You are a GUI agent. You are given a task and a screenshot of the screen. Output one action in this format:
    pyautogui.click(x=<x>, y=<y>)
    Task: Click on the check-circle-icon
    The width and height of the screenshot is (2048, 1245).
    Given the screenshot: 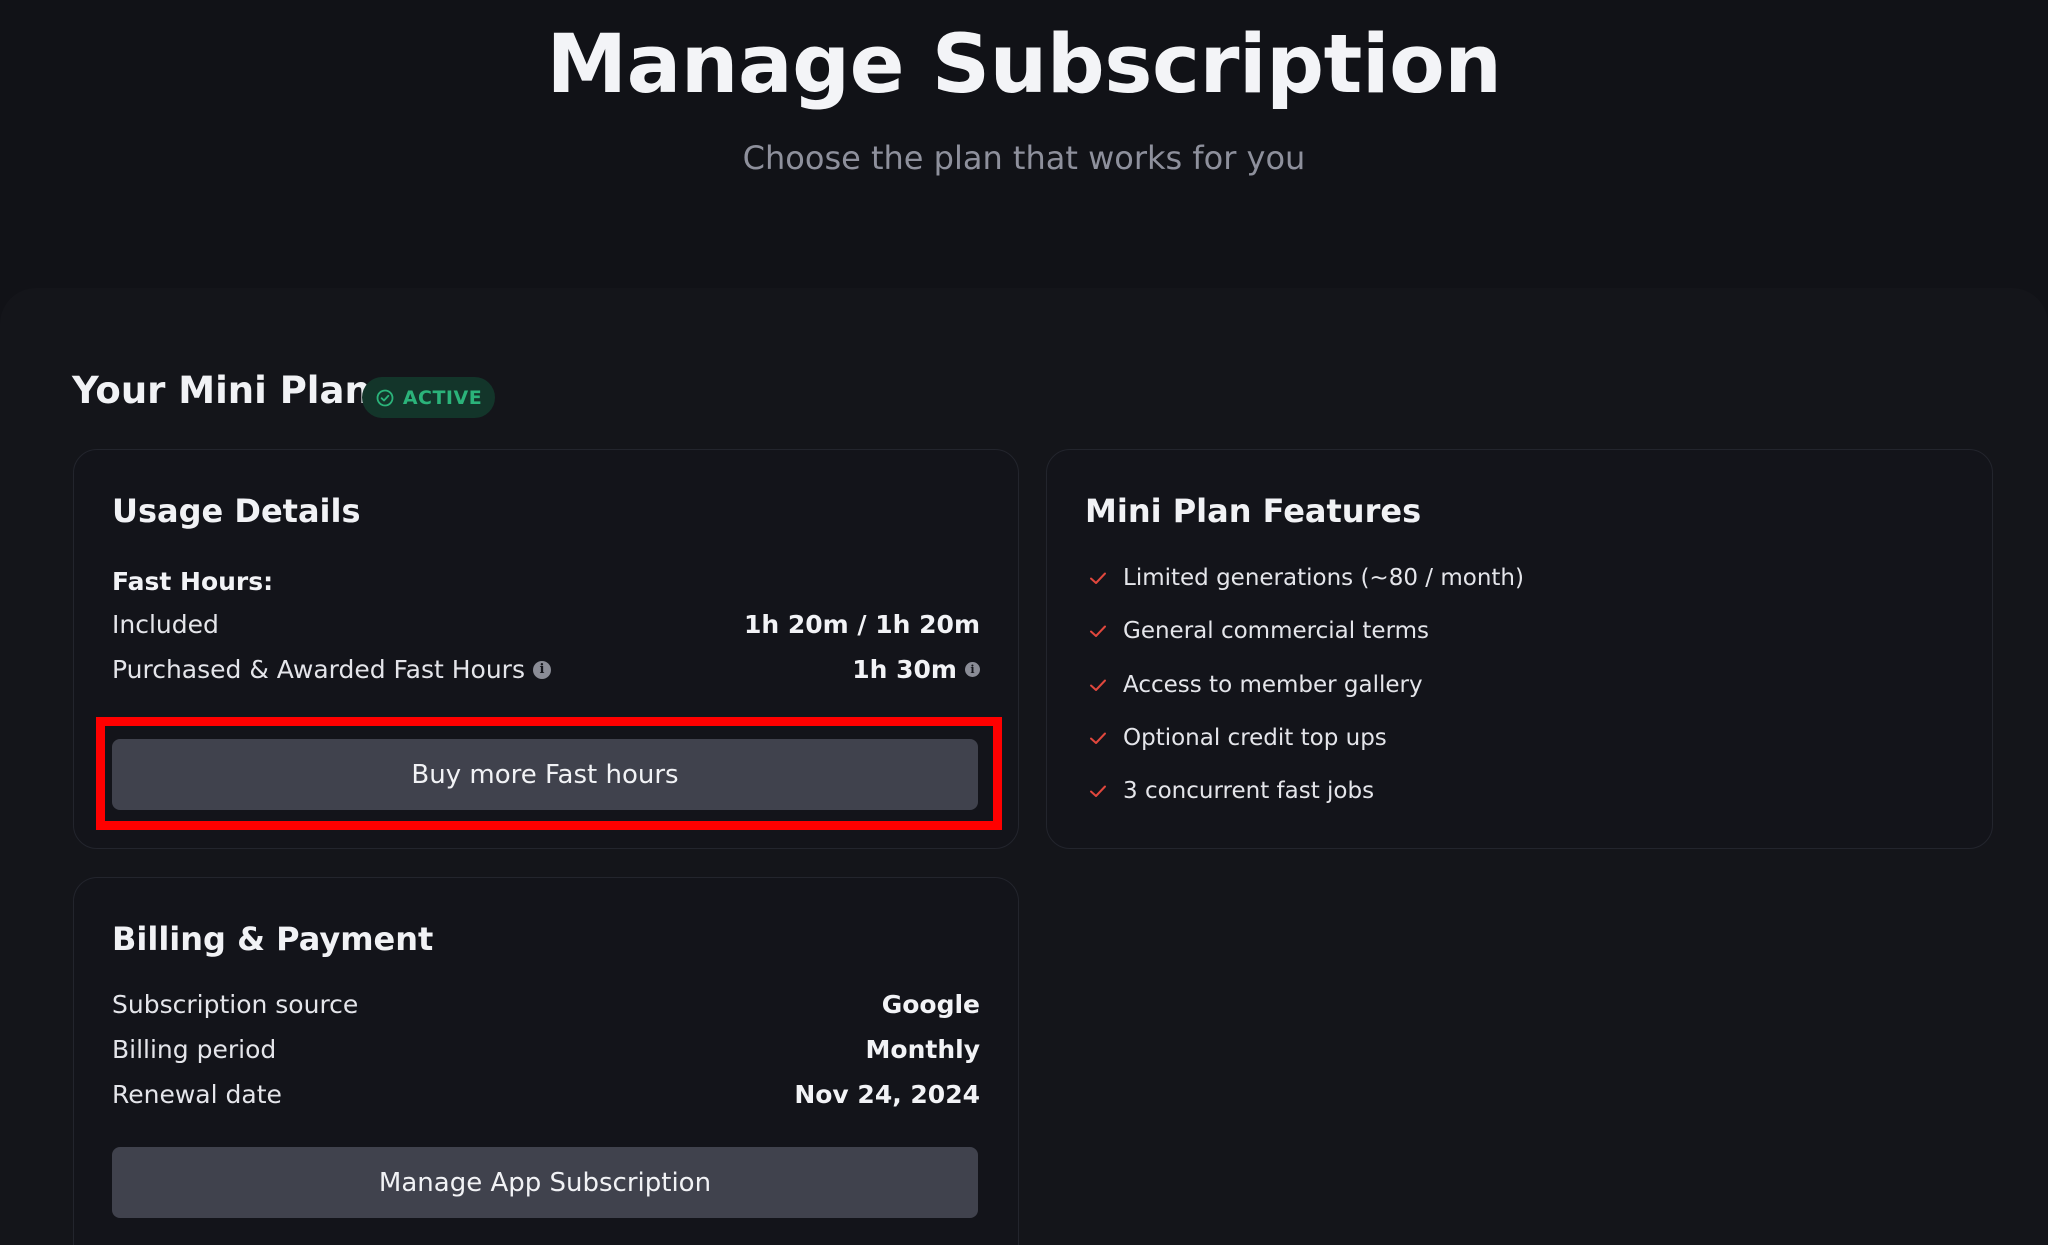 What is the action you would take?
    pyautogui.click(x=385, y=397)
    